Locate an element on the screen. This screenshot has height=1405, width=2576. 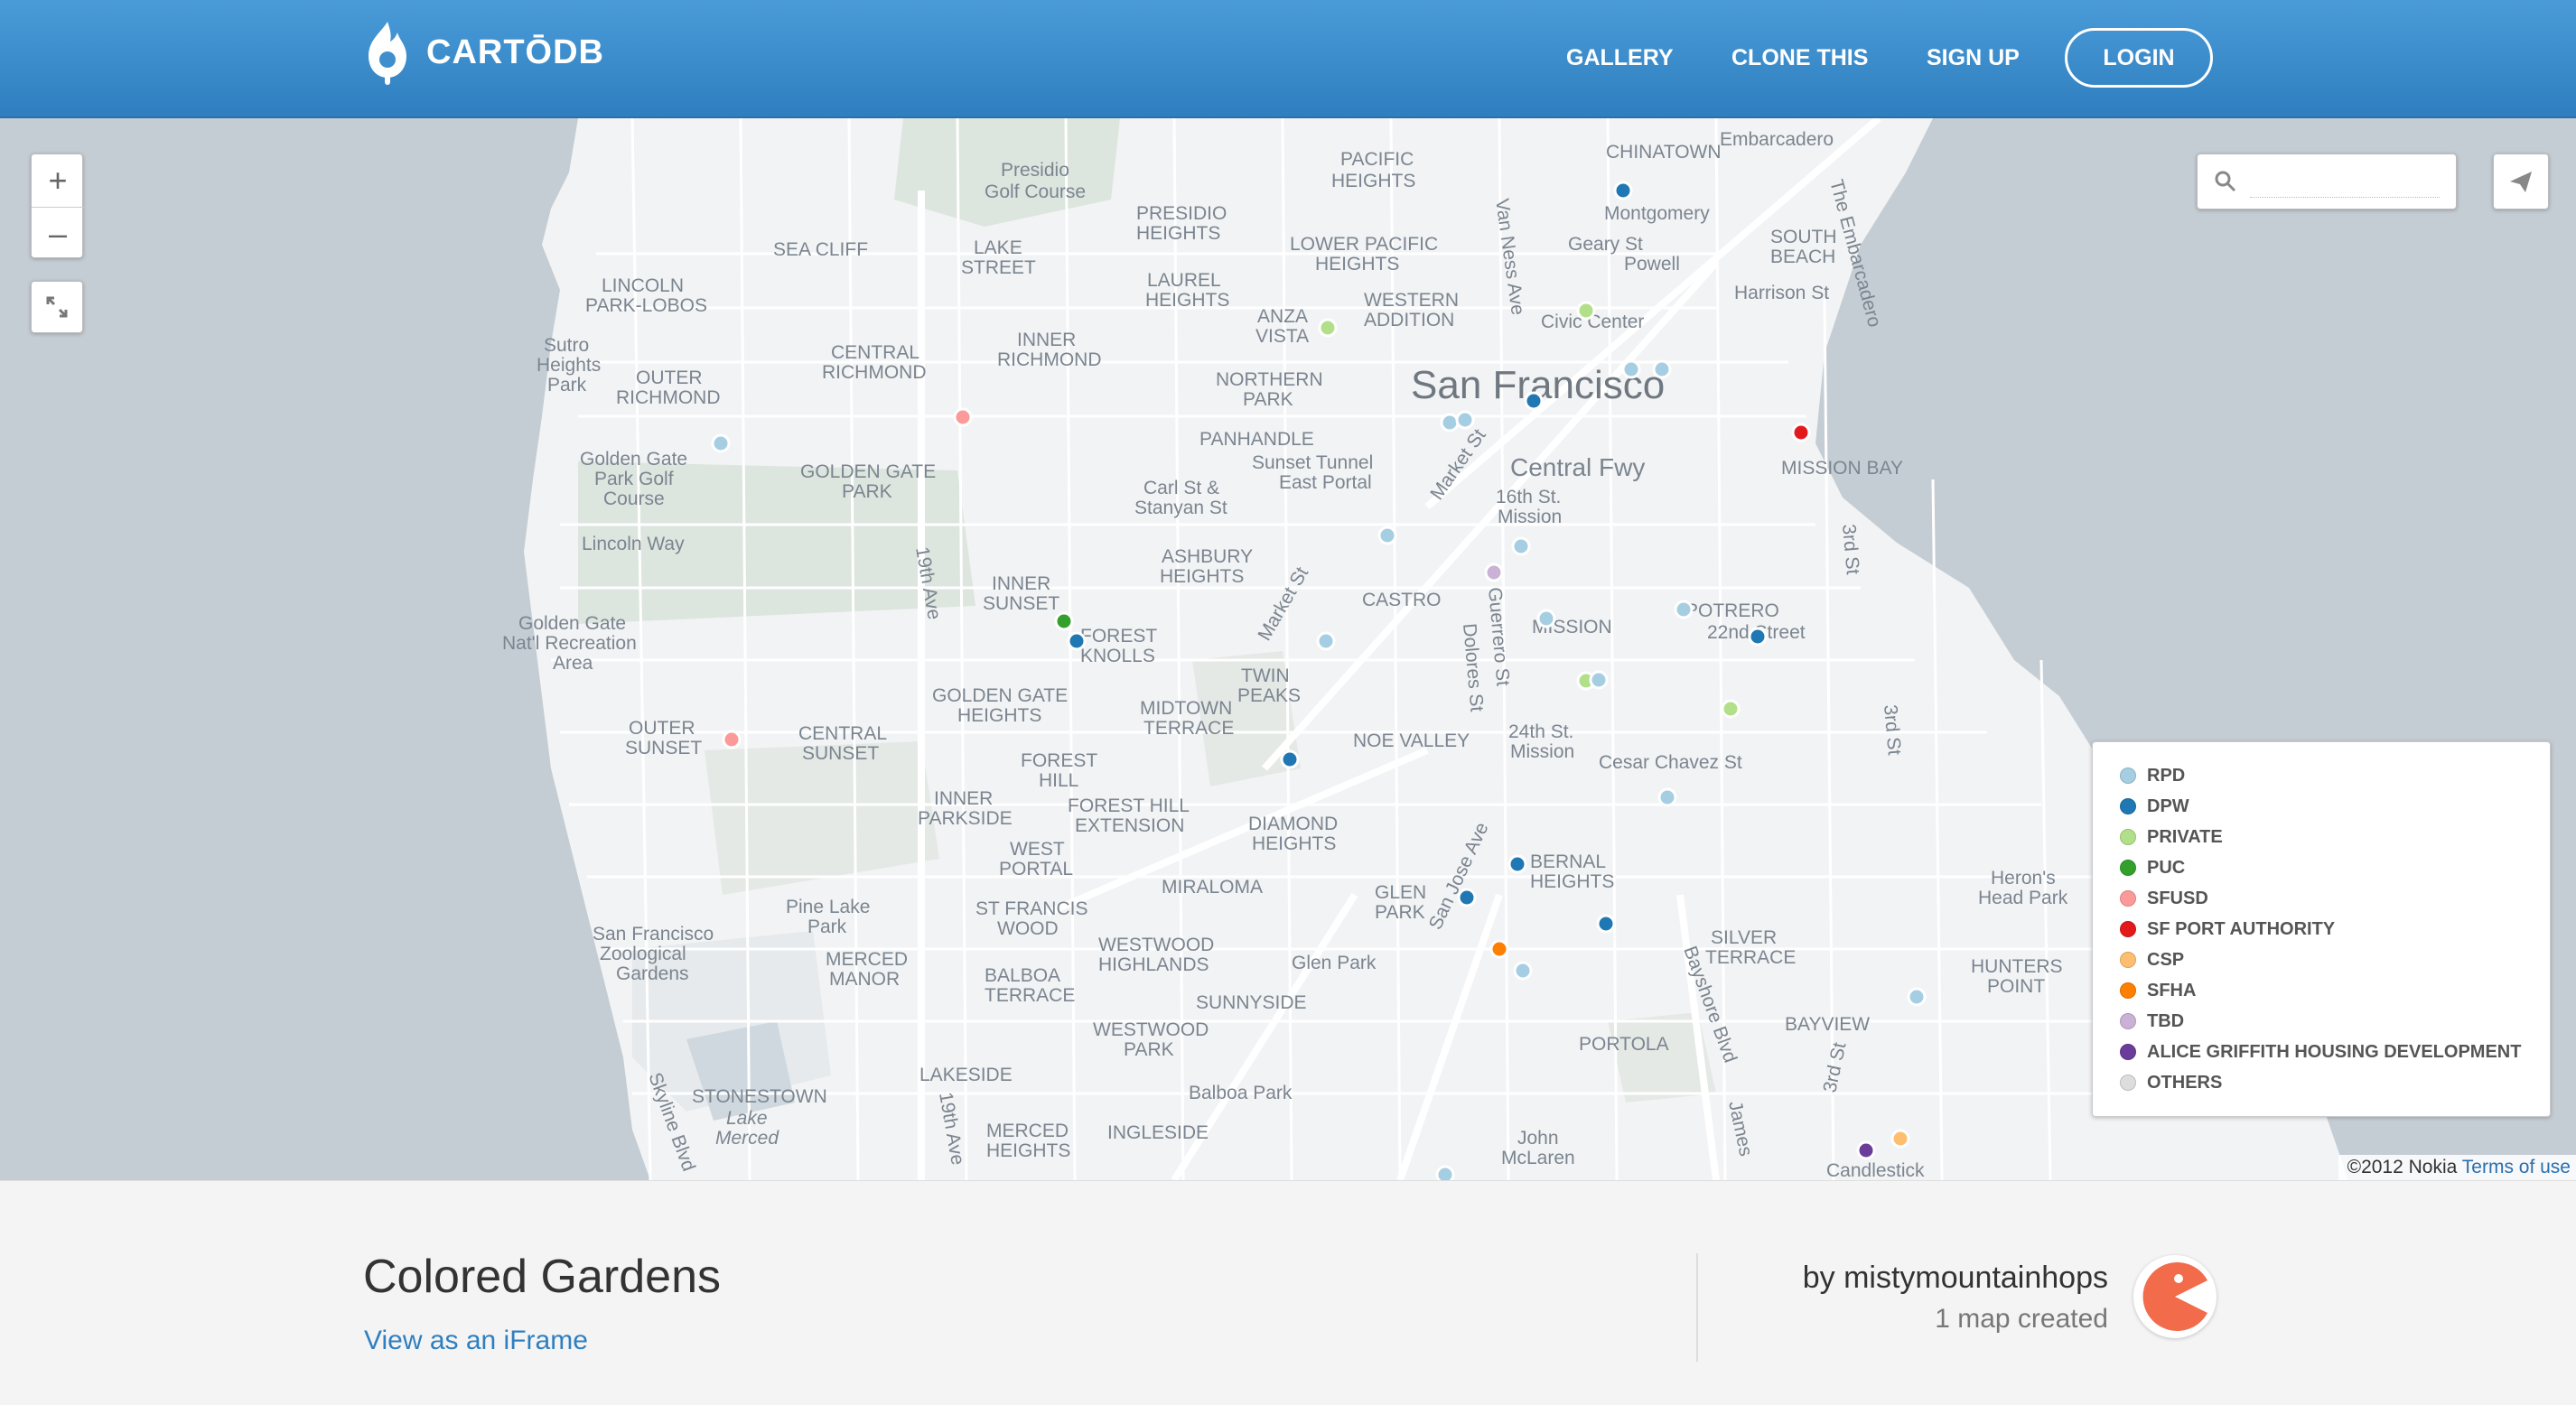
legend-label: PUC is located at coordinates (2166, 868).